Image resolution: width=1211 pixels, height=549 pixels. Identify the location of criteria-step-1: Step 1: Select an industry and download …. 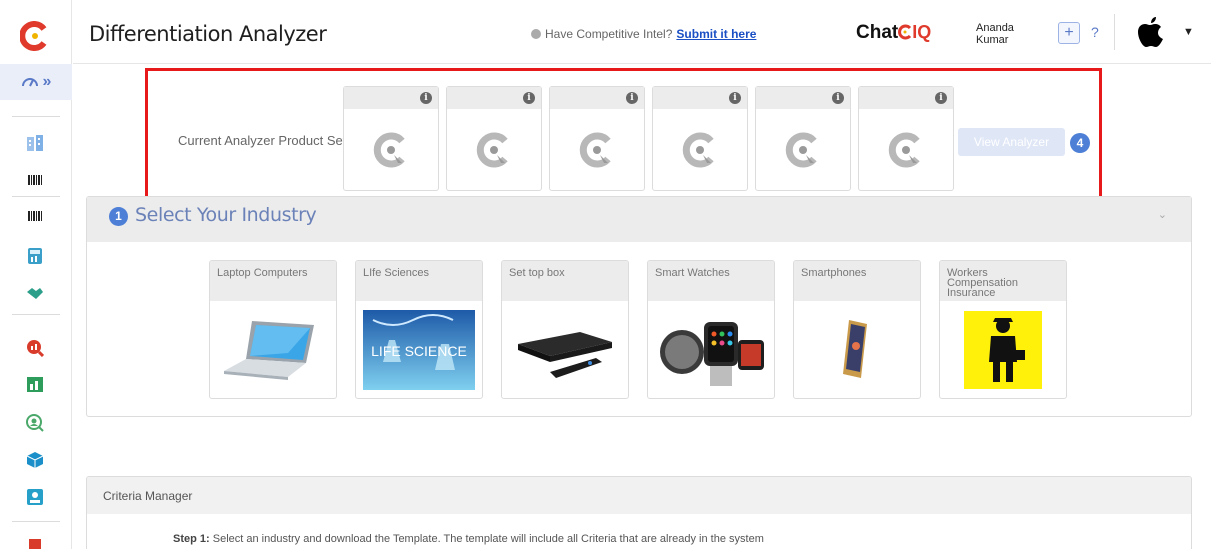
(468, 539).